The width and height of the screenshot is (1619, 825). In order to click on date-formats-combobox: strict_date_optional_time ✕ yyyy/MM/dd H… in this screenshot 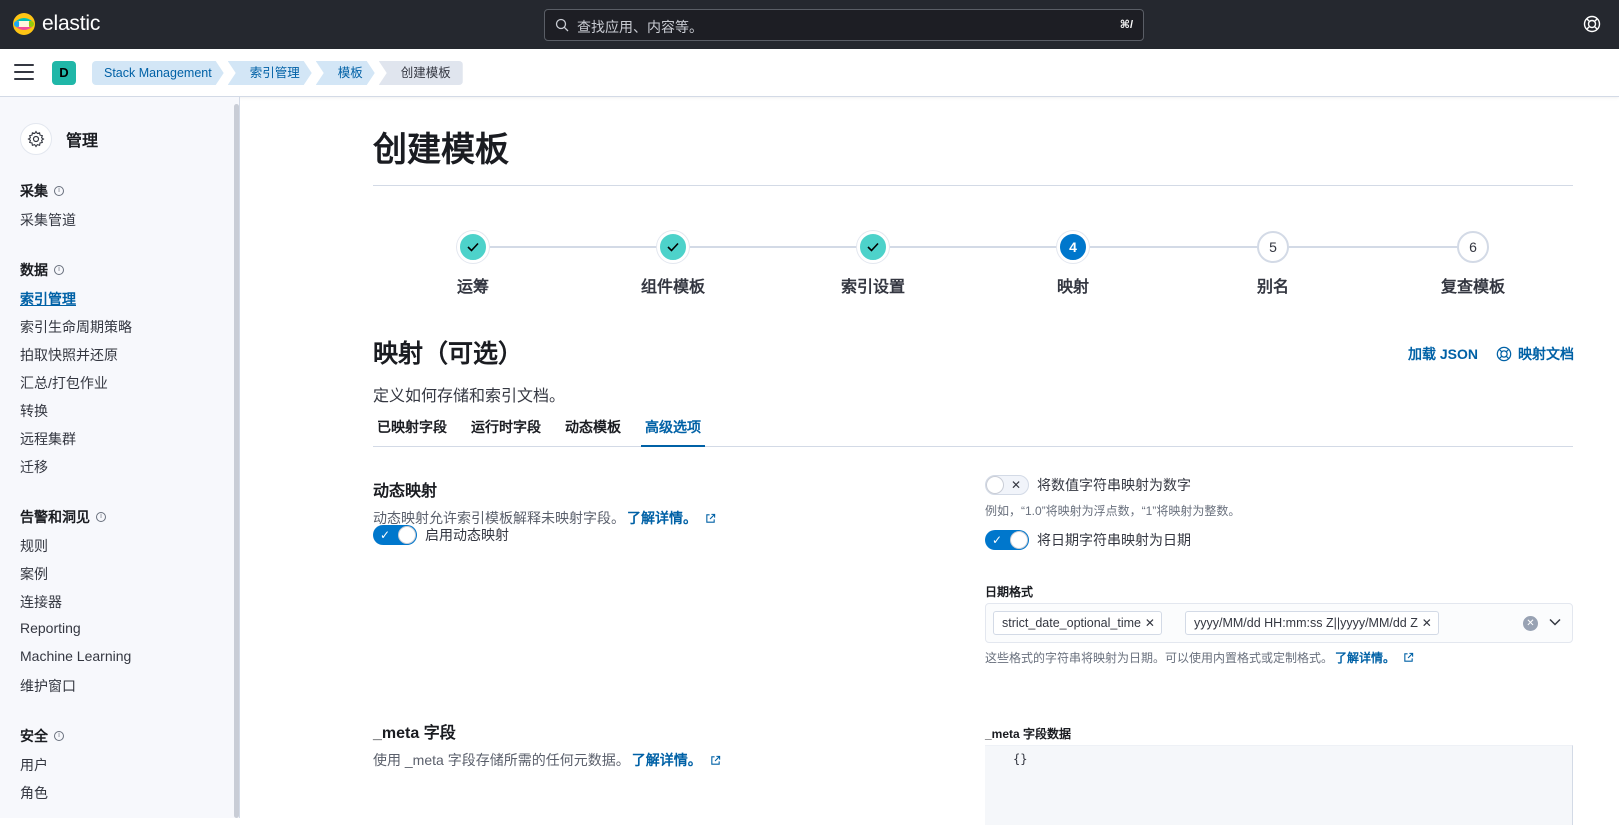, I will do `click(1279, 623)`.